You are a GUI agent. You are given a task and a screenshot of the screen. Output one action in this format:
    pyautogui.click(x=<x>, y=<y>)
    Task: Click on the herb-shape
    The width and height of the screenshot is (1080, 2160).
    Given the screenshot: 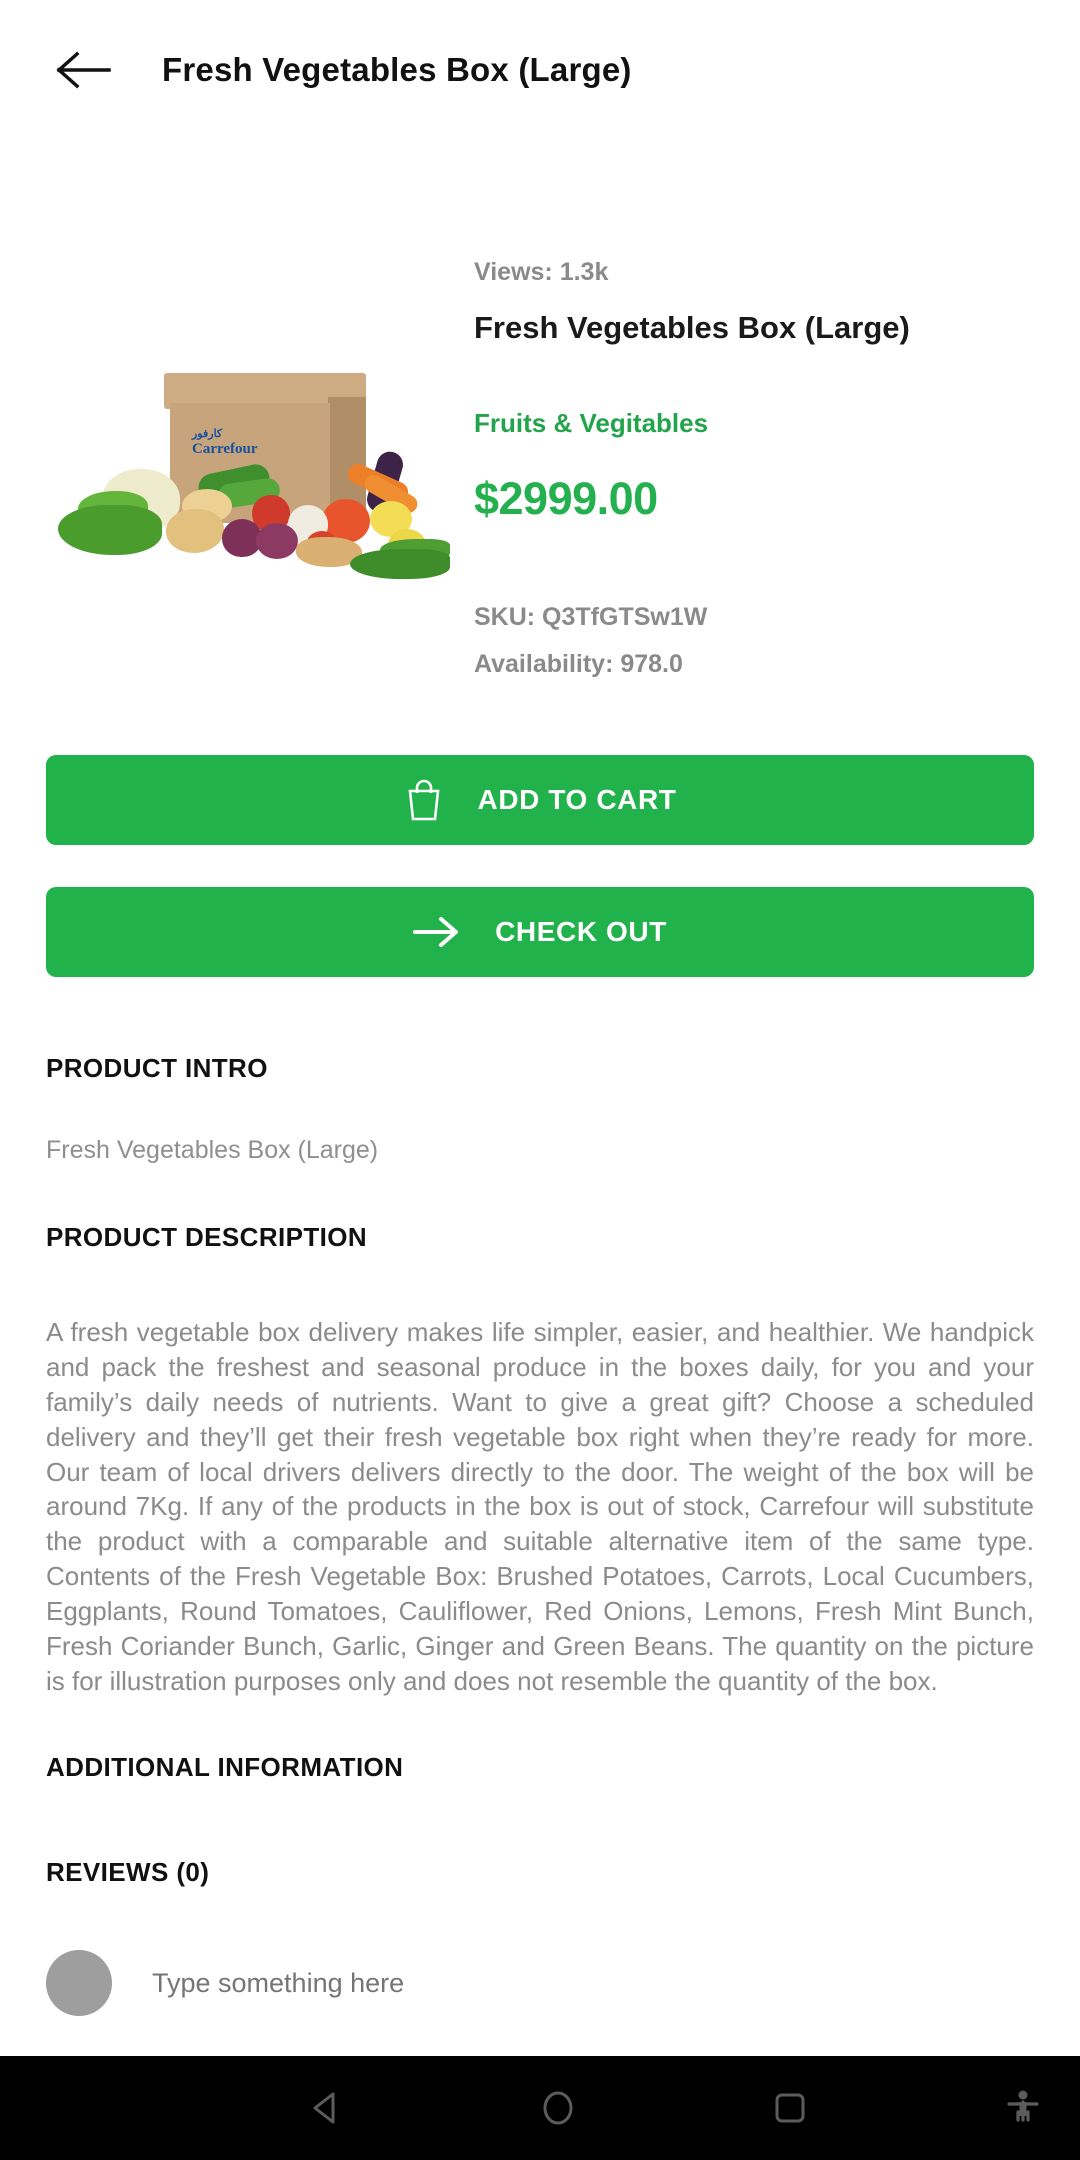 What is the action you would take?
    pyautogui.click(x=110, y=530)
    